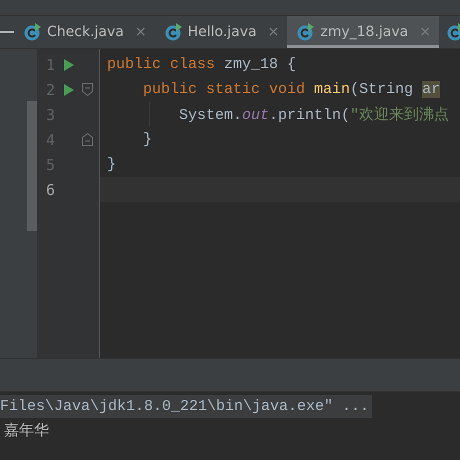 This screenshot has width=460, height=460. What do you see at coordinates (291, 89) in the screenshot?
I see `code-line: public static void main(String ar` at bounding box center [291, 89].